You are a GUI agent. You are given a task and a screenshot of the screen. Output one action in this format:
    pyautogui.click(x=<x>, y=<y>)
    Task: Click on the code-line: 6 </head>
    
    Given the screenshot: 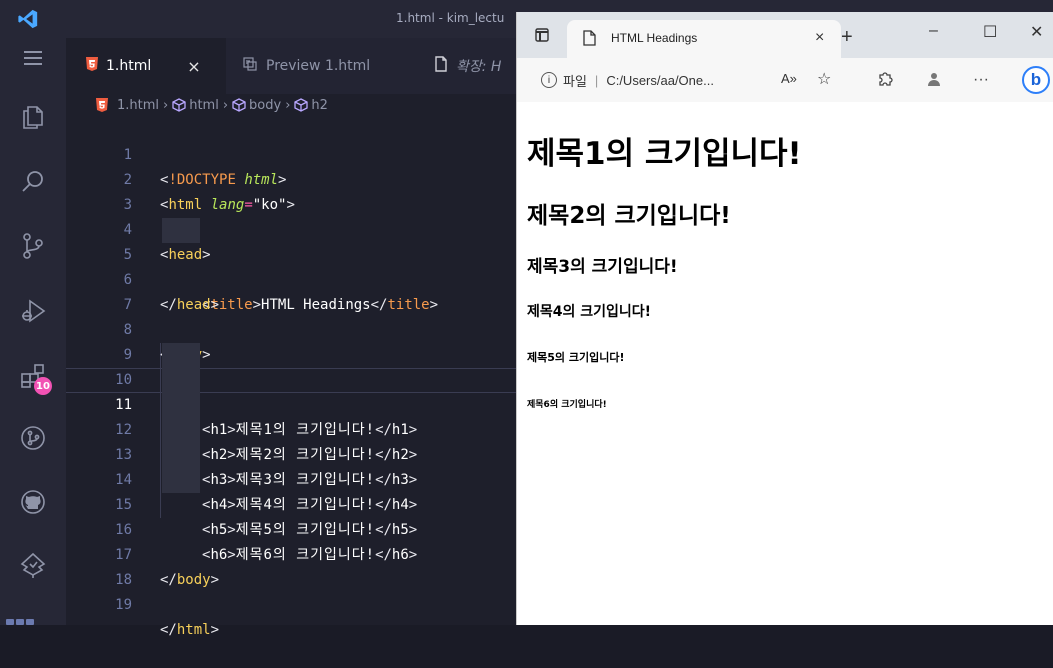 What is the action you would take?
    pyautogui.click(x=291, y=278)
    